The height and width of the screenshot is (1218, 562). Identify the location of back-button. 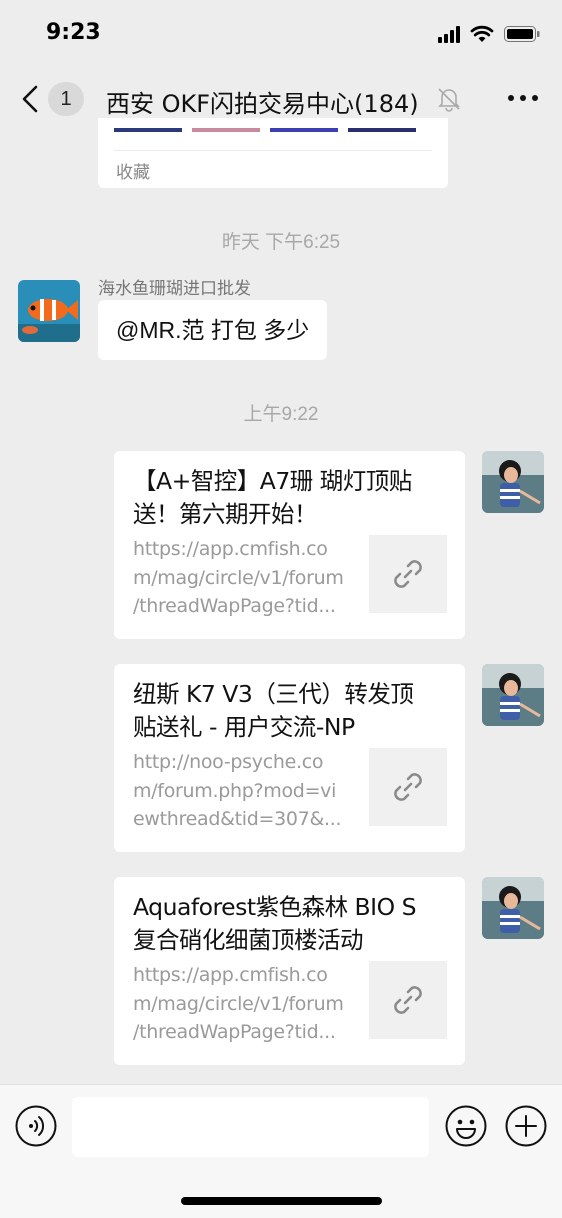
(31, 99).